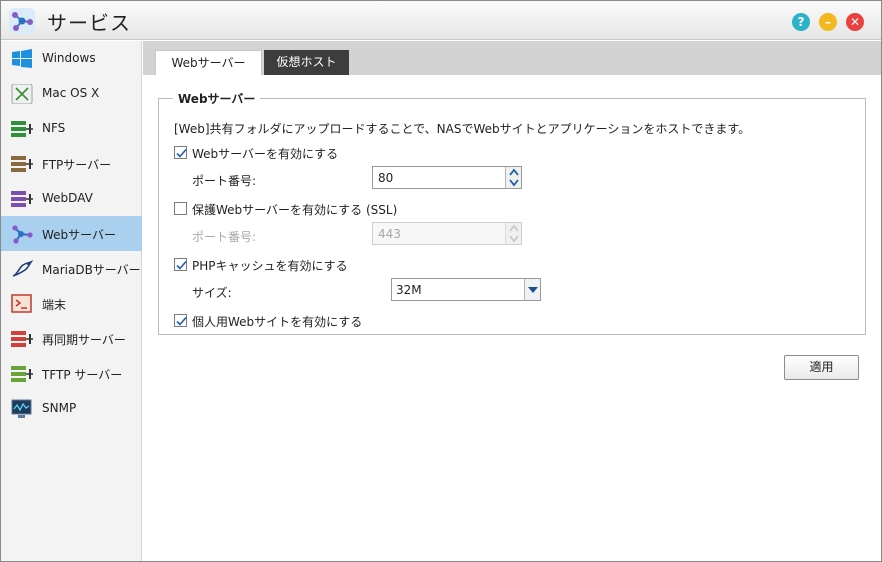 The height and width of the screenshot is (562, 882). I want to click on mac-os-icon, so click(22, 94).